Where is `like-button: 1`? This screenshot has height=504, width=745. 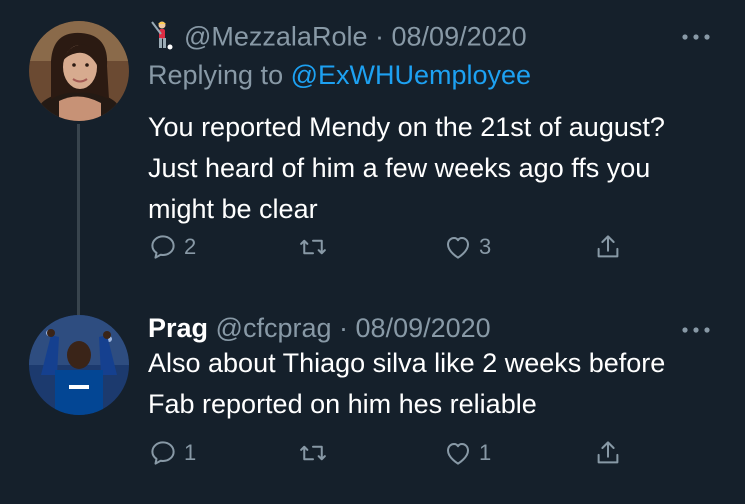 like-button: 1 is located at coordinates (467, 453).